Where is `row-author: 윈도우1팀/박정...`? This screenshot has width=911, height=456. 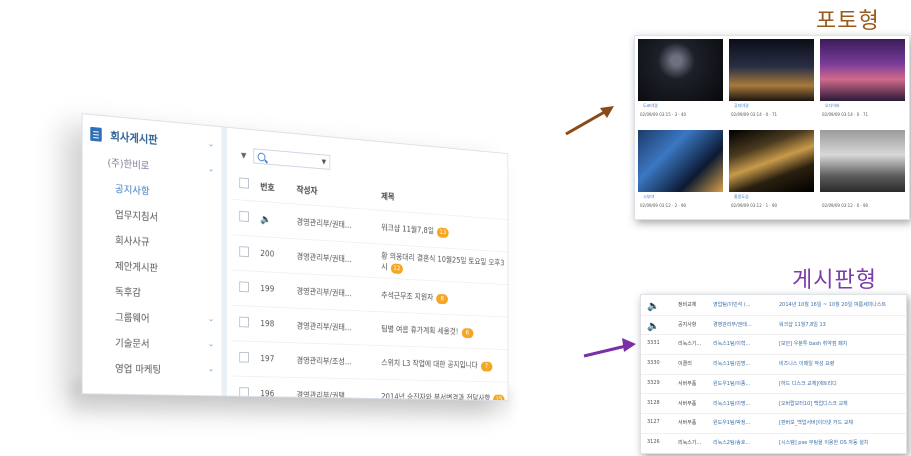
row-author: 윈도우1팀/박정... is located at coordinates (731, 422).